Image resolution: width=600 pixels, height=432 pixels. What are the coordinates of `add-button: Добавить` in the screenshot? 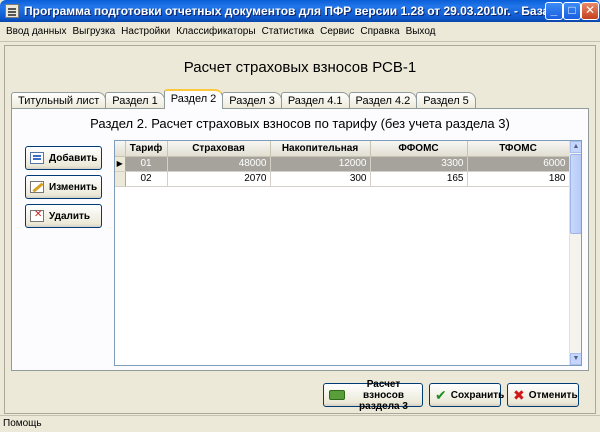 It's located at (63, 158).